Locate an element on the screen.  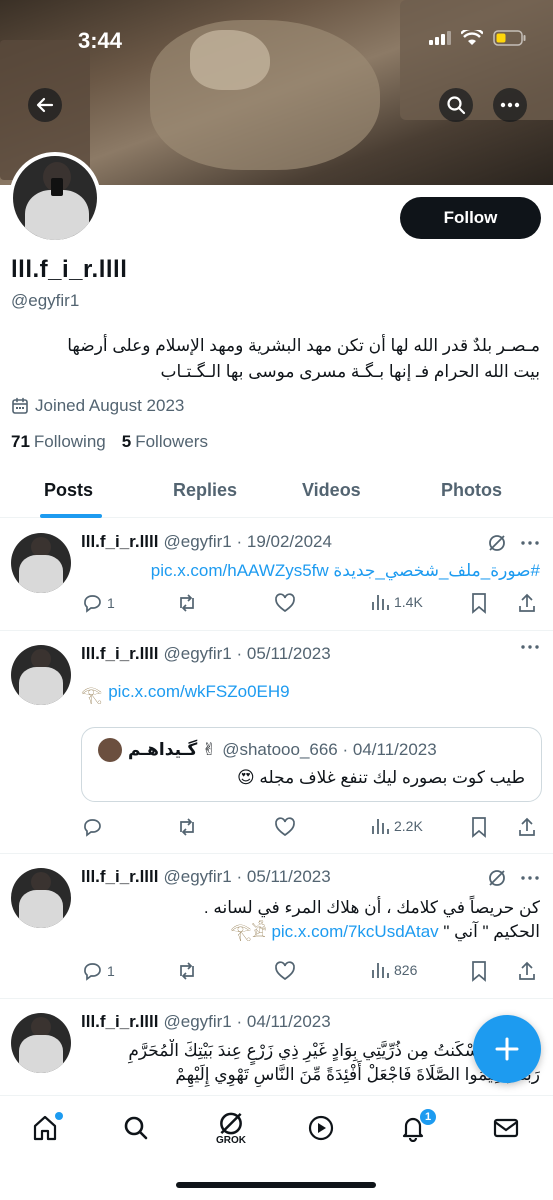
search-button is located at coordinates (456, 105).